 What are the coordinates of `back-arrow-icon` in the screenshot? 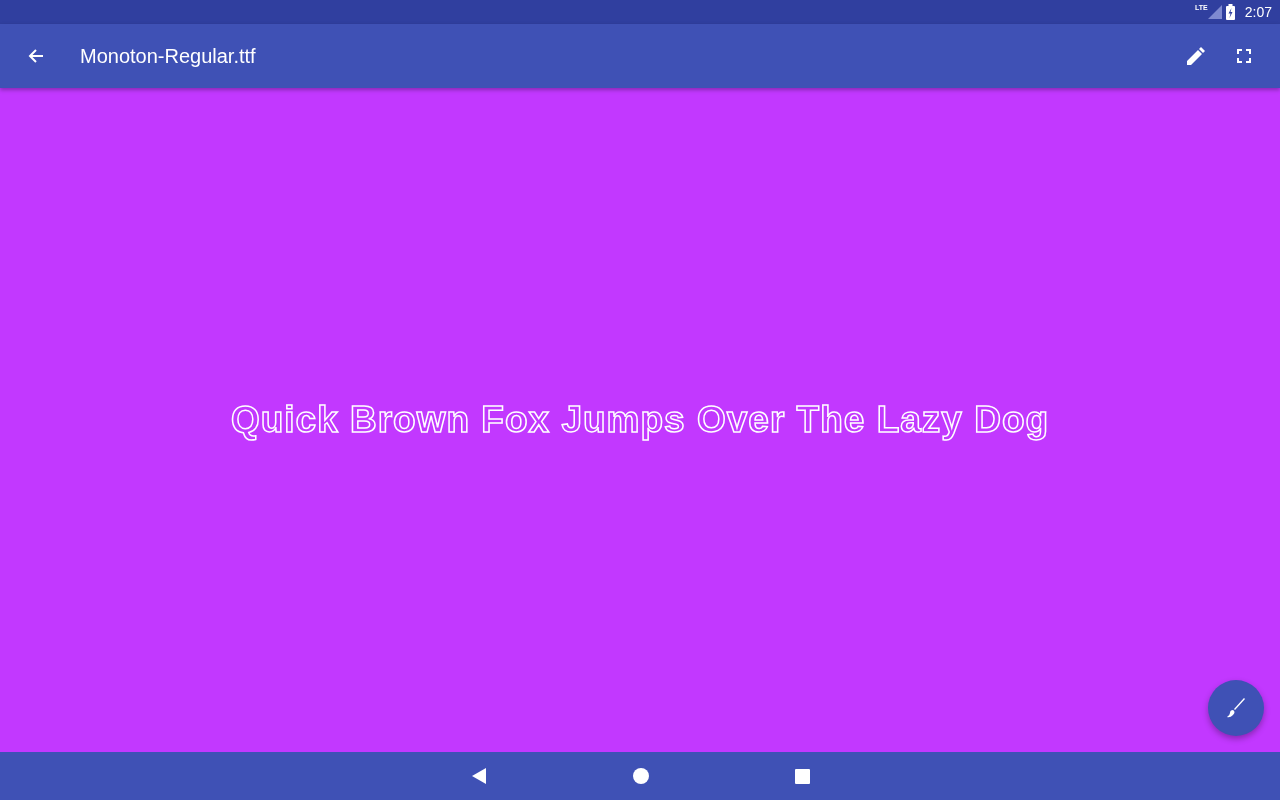 It's located at (36, 56).